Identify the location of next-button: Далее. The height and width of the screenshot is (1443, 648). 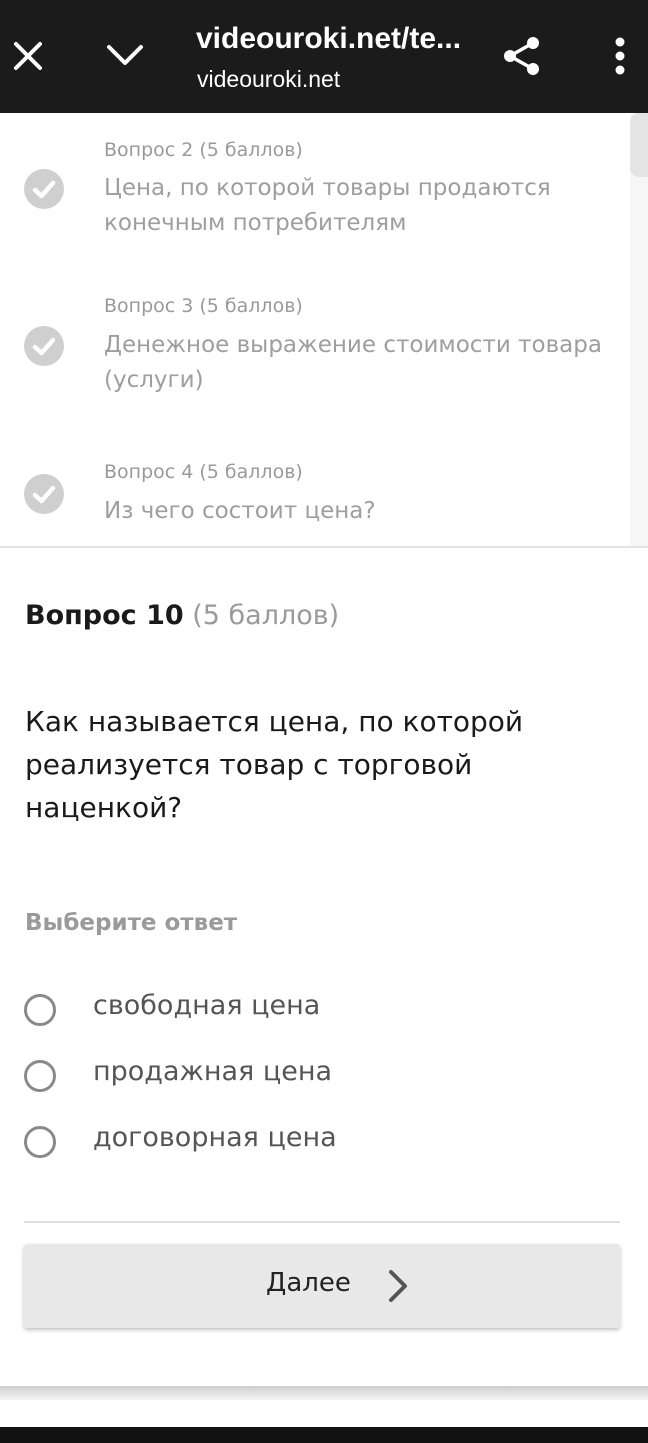
(322, 1286).